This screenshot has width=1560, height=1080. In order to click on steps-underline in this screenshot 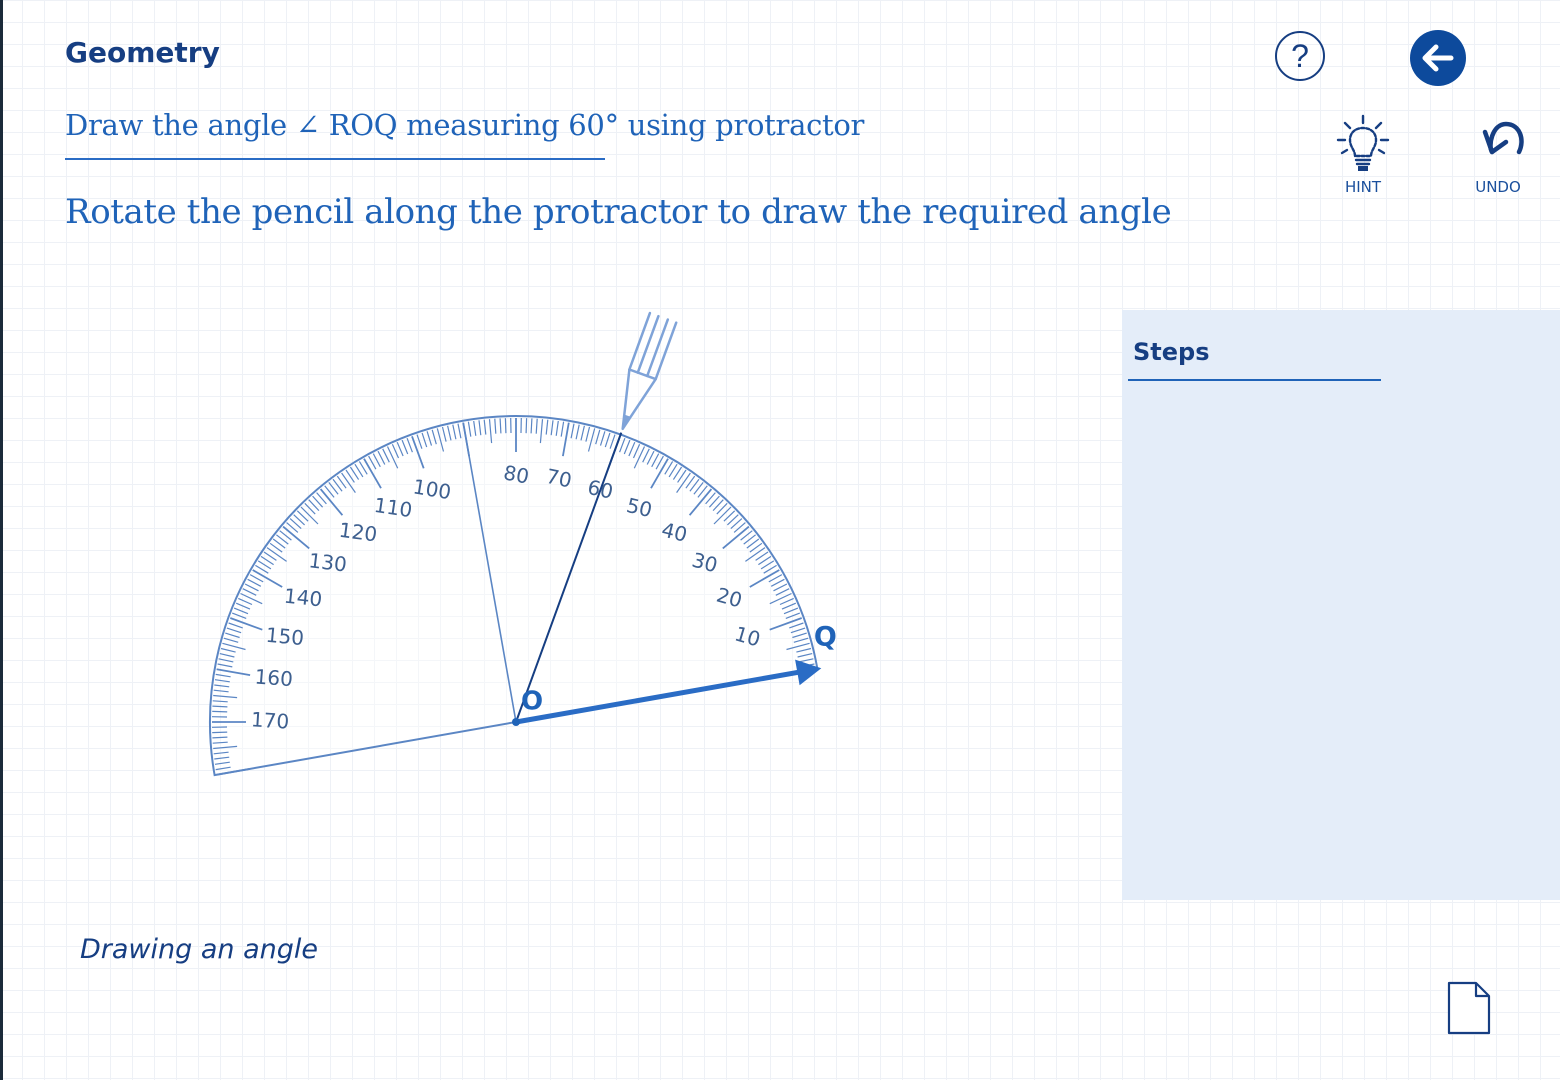, I will do `click(1254, 380)`.